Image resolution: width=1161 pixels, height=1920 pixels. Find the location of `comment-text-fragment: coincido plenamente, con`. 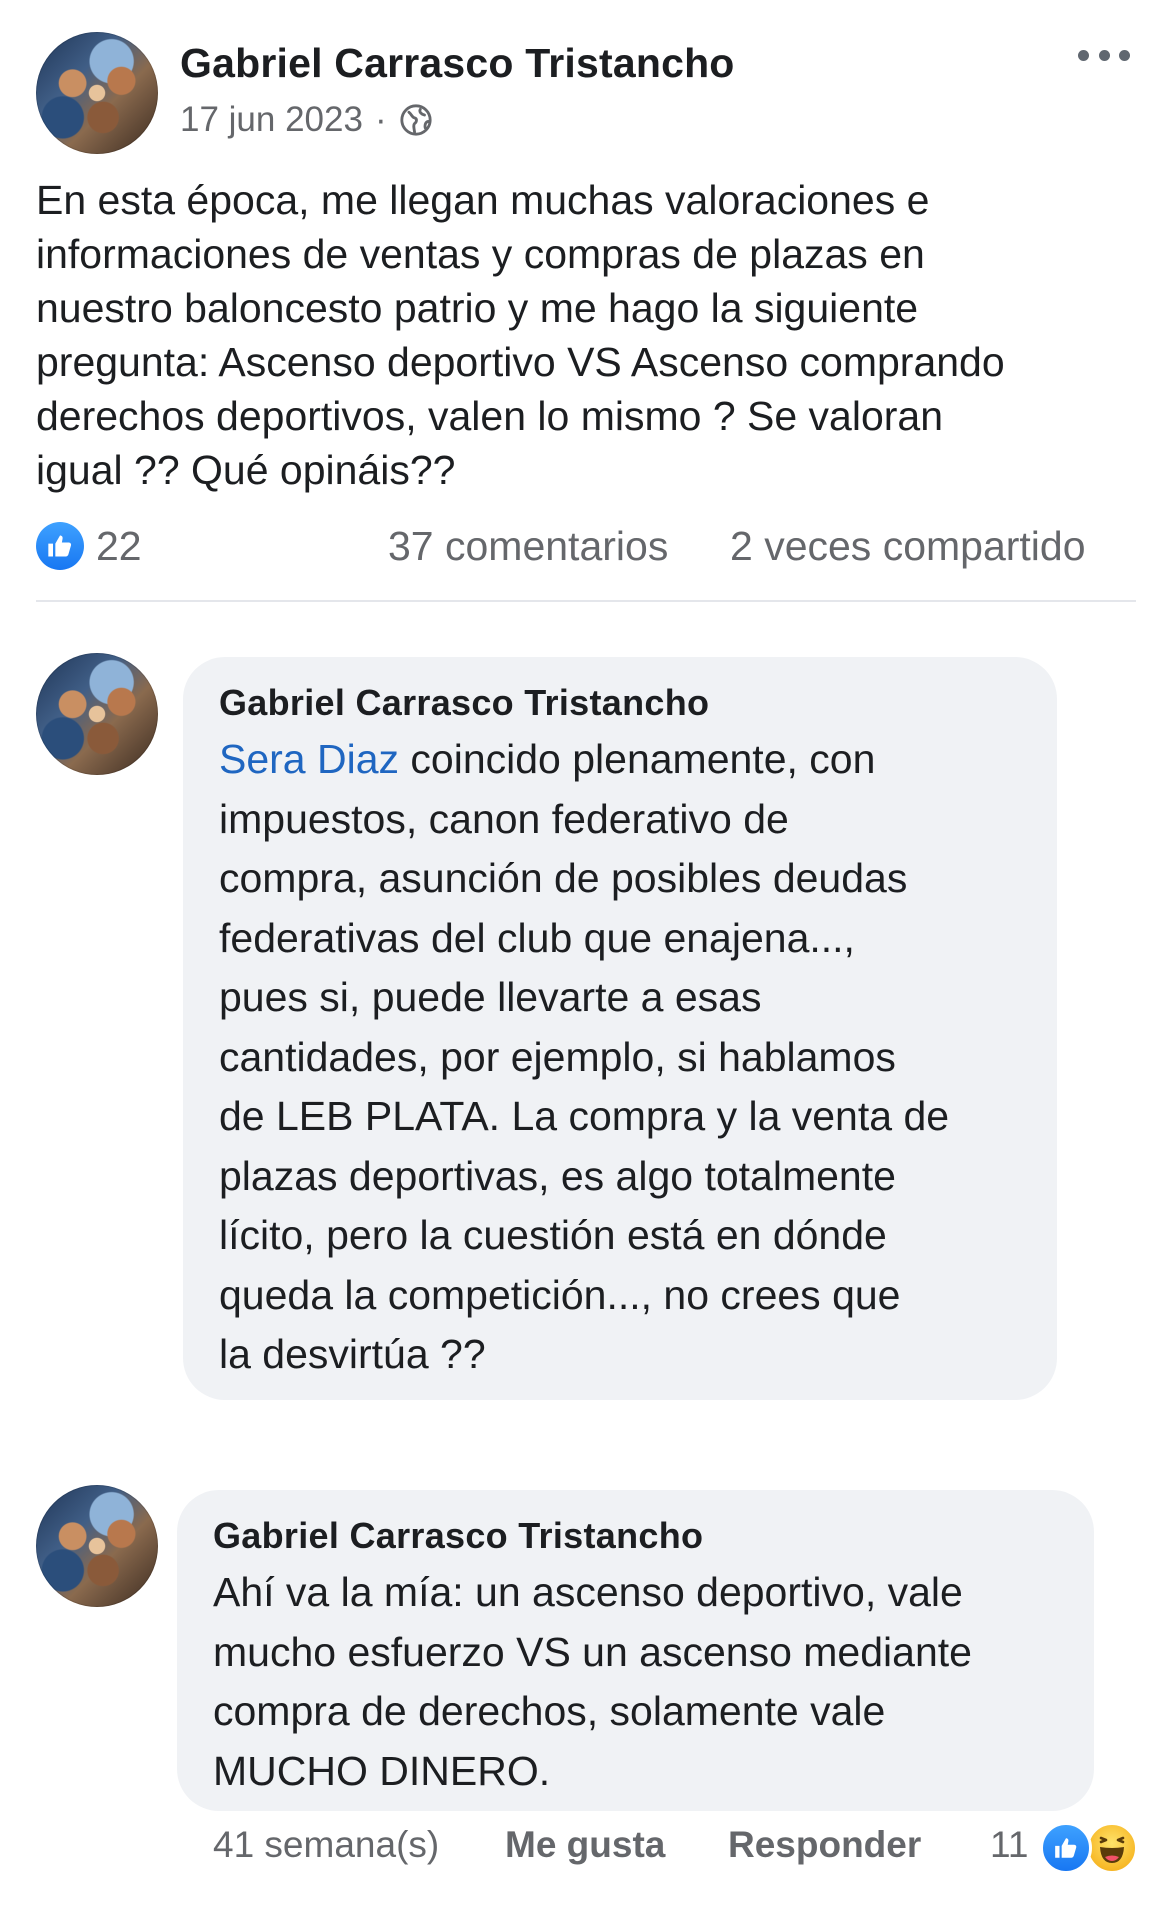

comment-text-fragment: coincido plenamente, con is located at coordinates (637, 759).